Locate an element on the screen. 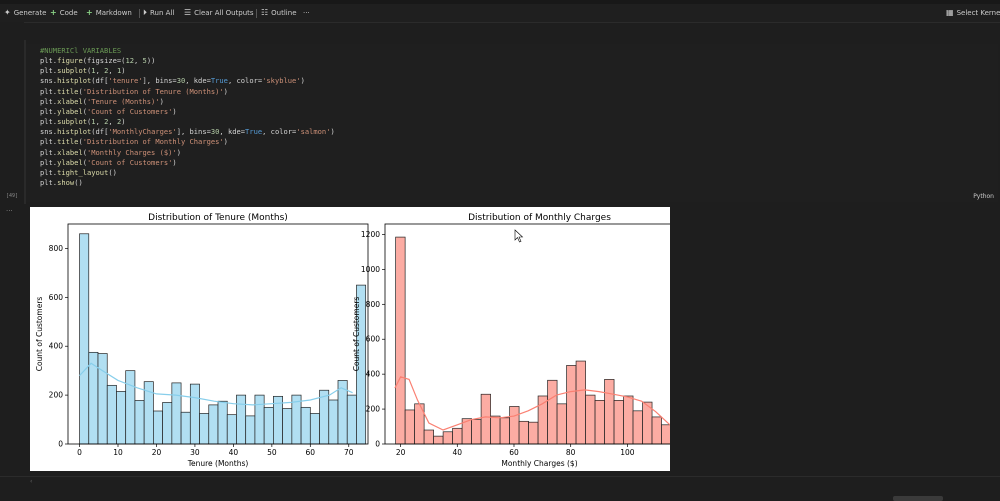  kernel-icon: ▦ is located at coordinates (950, 12).